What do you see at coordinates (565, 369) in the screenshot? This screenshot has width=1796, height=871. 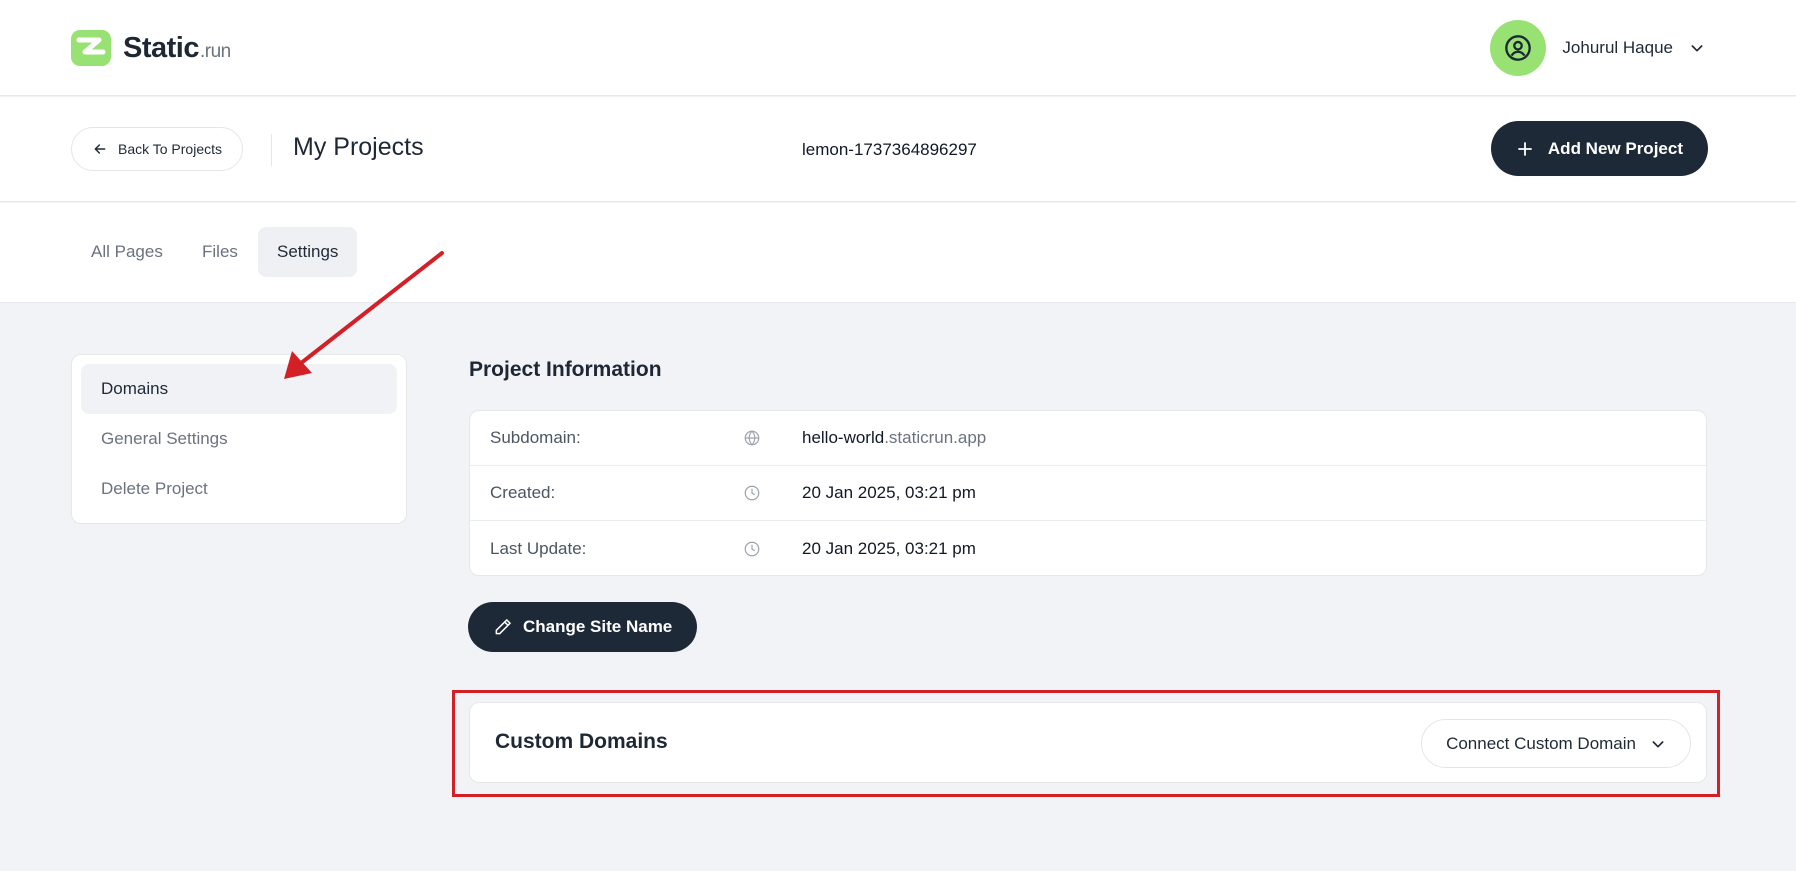 I see `project-information-title: Project Information` at bounding box center [565, 369].